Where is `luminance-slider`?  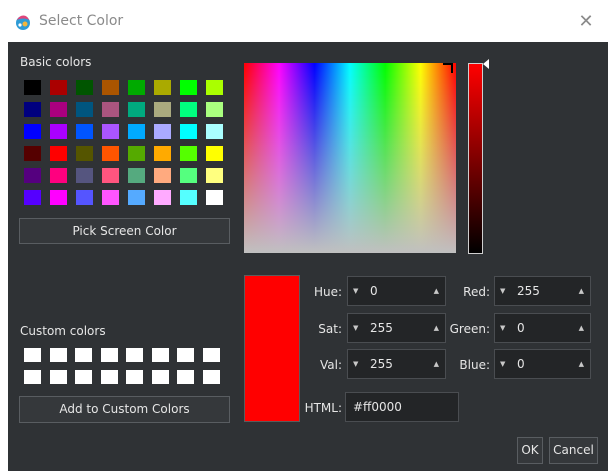
luminance-slider is located at coordinates (475, 158).